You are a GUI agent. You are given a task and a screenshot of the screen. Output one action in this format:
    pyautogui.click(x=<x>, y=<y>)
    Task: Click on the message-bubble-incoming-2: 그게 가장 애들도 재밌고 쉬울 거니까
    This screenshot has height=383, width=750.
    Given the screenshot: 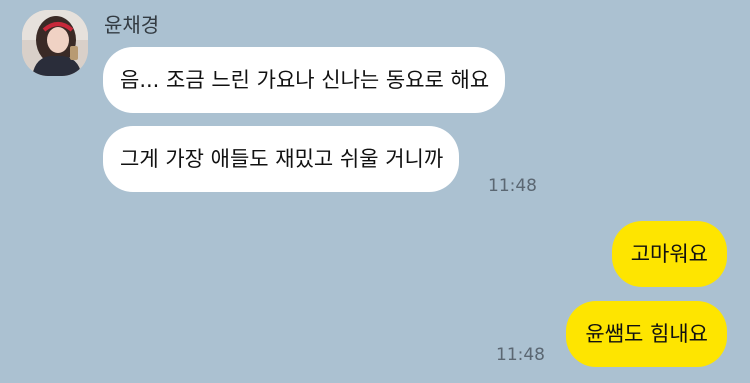 What is the action you would take?
    pyautogui.click(x=281, y=159)
    